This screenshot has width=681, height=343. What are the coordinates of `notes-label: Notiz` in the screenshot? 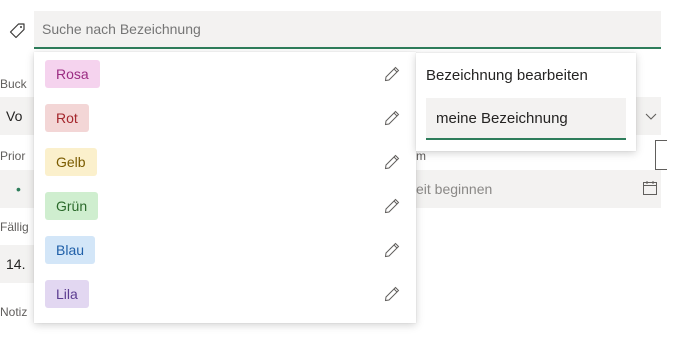 It's located at (14, 312).